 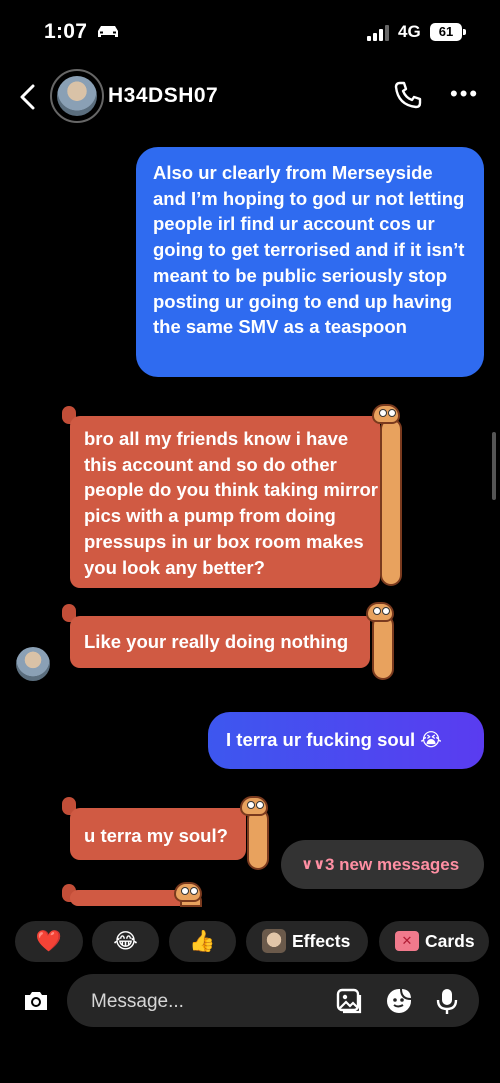 I want to click on cards-icon: ✕, so click(x=407, y=941).